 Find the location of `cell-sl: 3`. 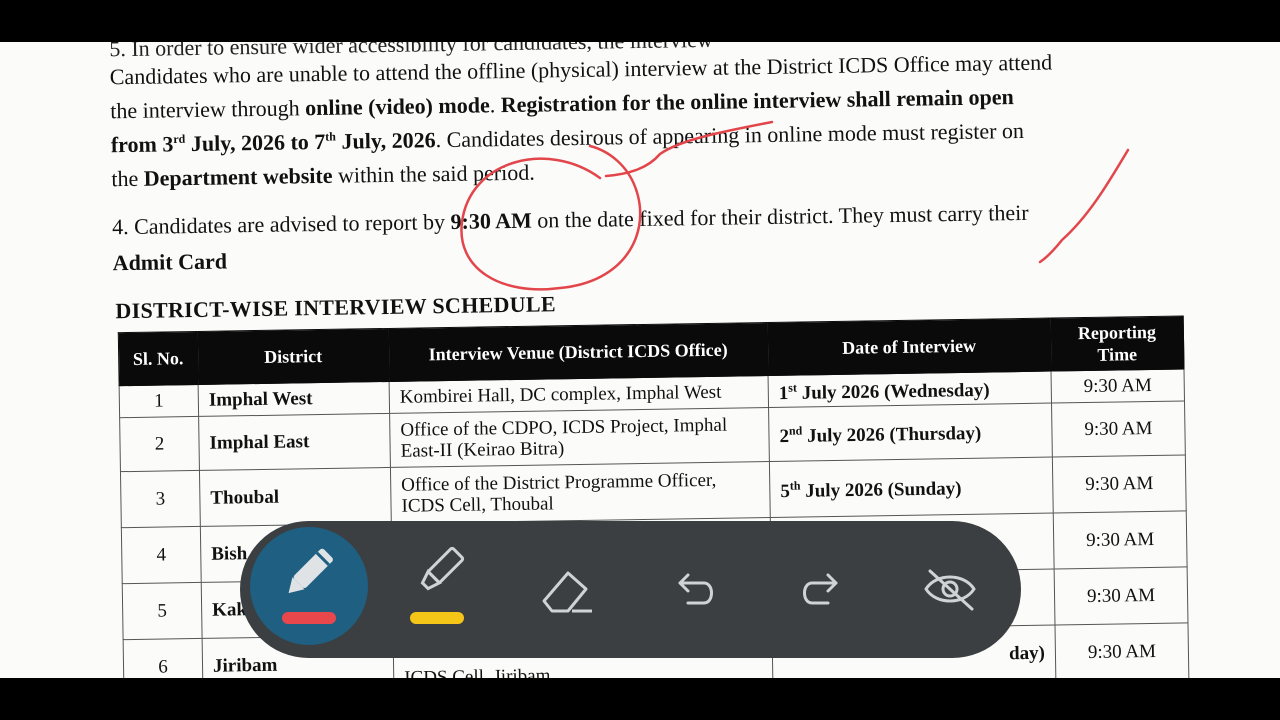

cell-sl: 3 is located at coordinates (160, 499).